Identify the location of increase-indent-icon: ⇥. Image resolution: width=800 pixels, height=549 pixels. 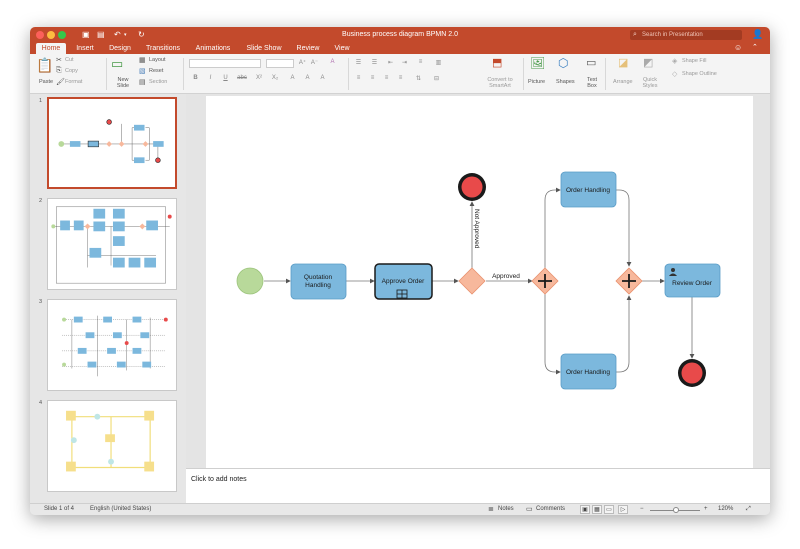
(404, 62).